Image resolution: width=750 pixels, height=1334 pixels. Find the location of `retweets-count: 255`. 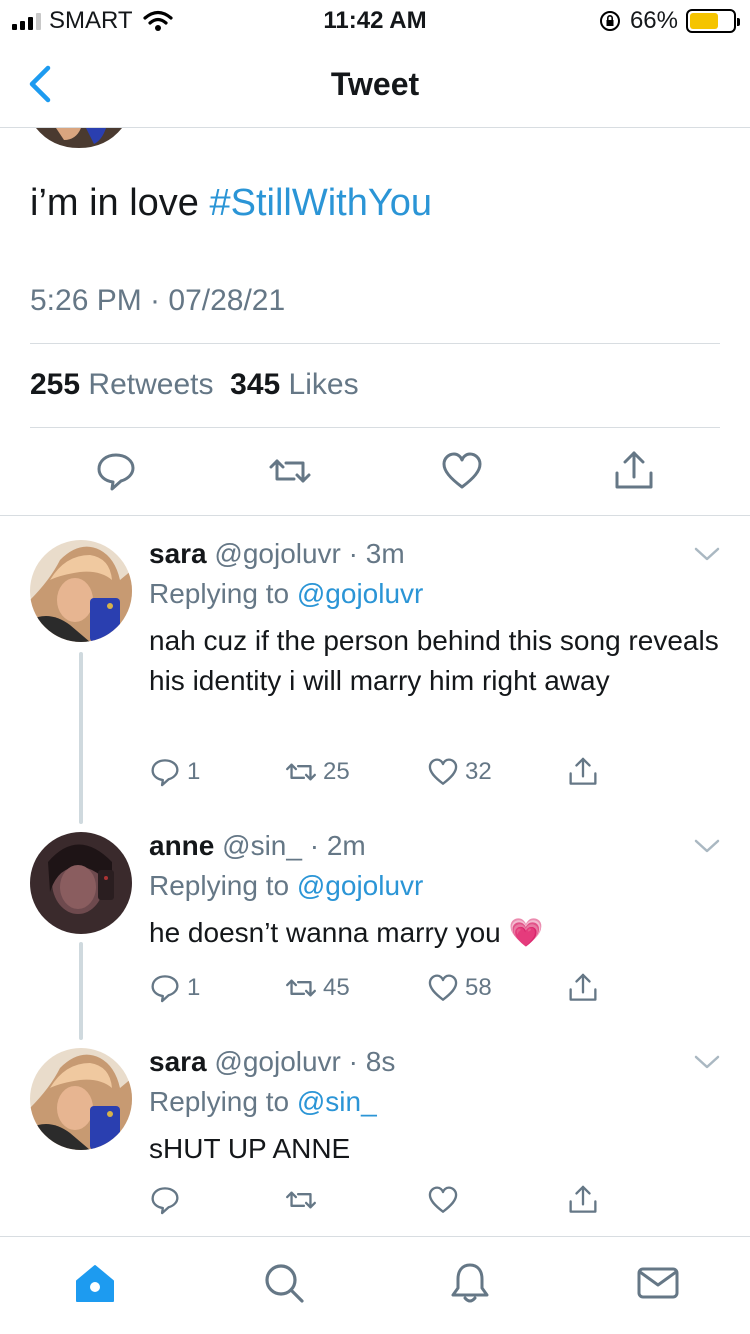

retweets-count: 255 is located at coordinates (55, 384).